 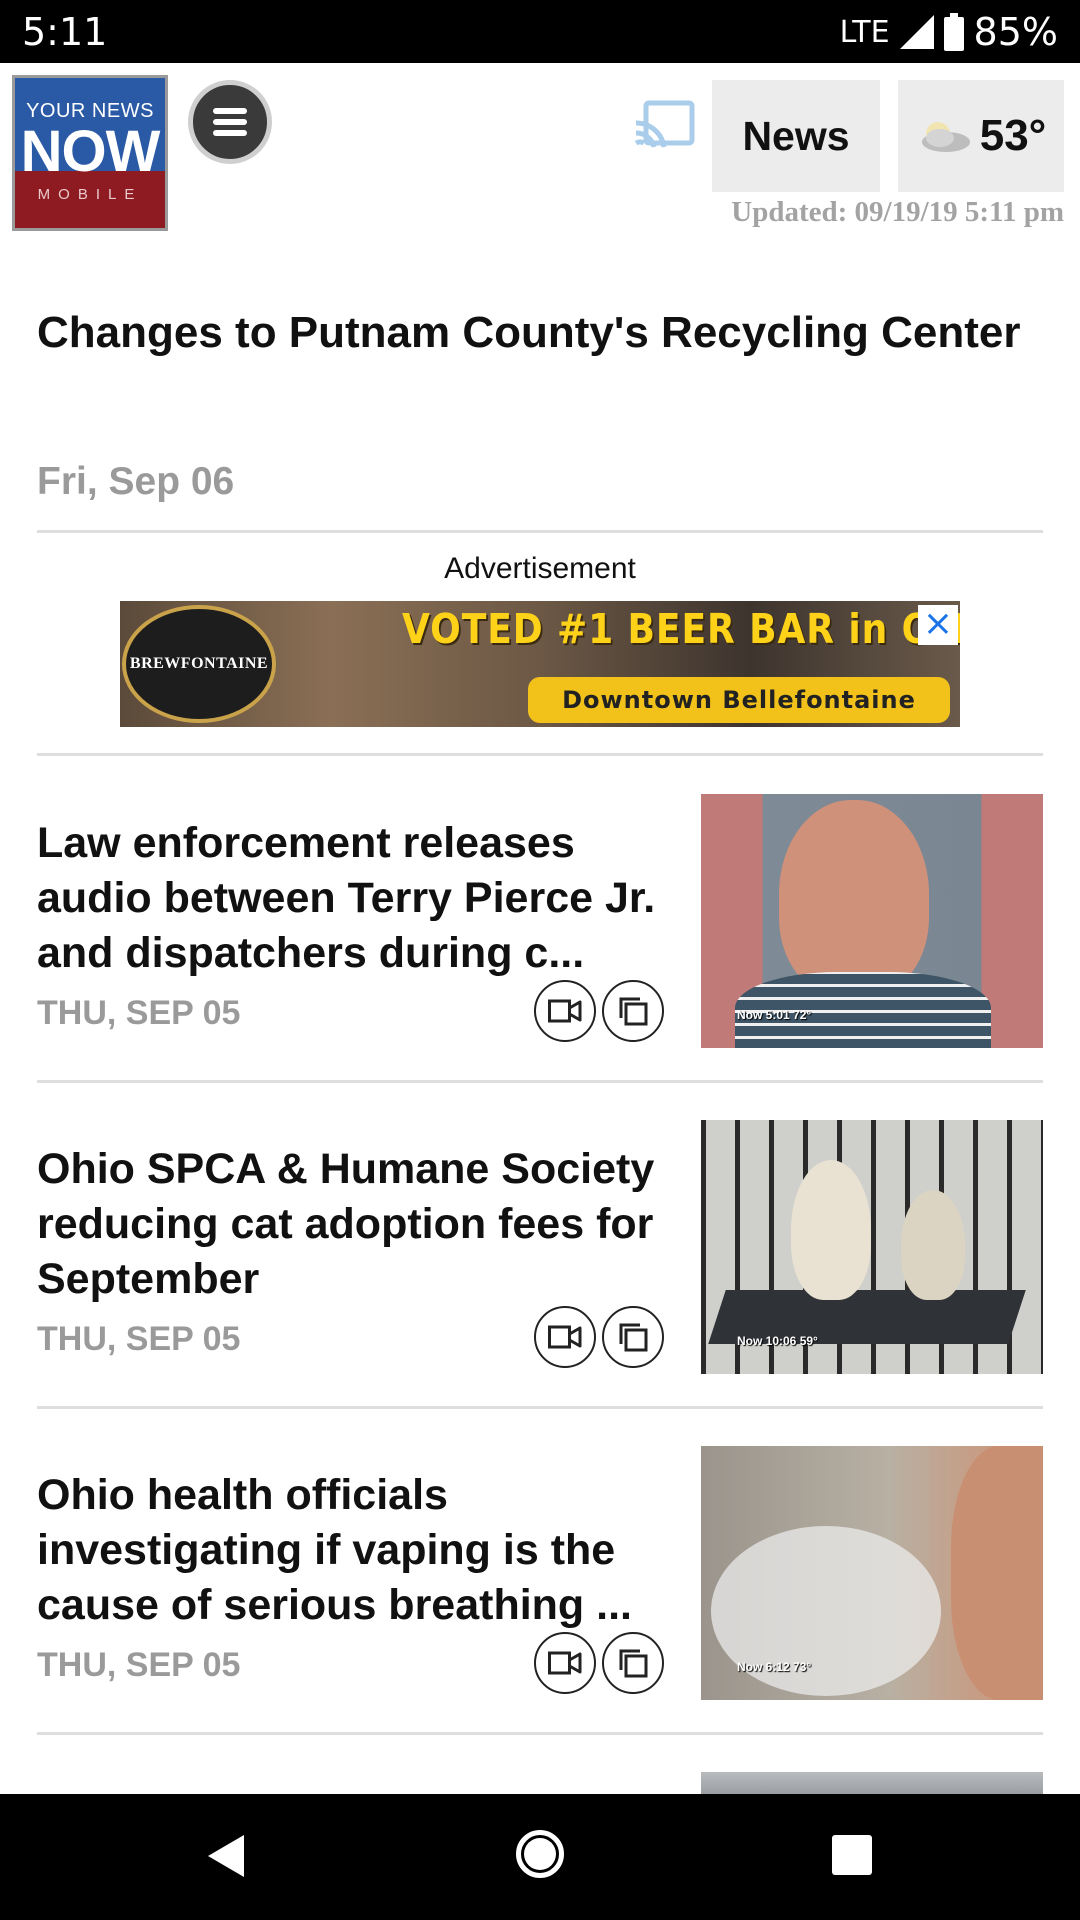 I want to click on hamburger-menu-icon, so click(x=230, y=122).